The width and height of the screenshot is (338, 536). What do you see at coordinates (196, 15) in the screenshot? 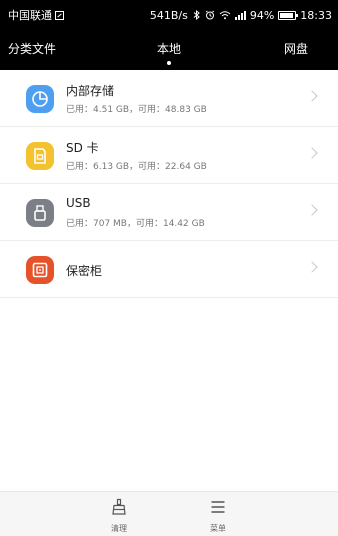
I see `bluetooth-icon` at bounding box center [196, 15].